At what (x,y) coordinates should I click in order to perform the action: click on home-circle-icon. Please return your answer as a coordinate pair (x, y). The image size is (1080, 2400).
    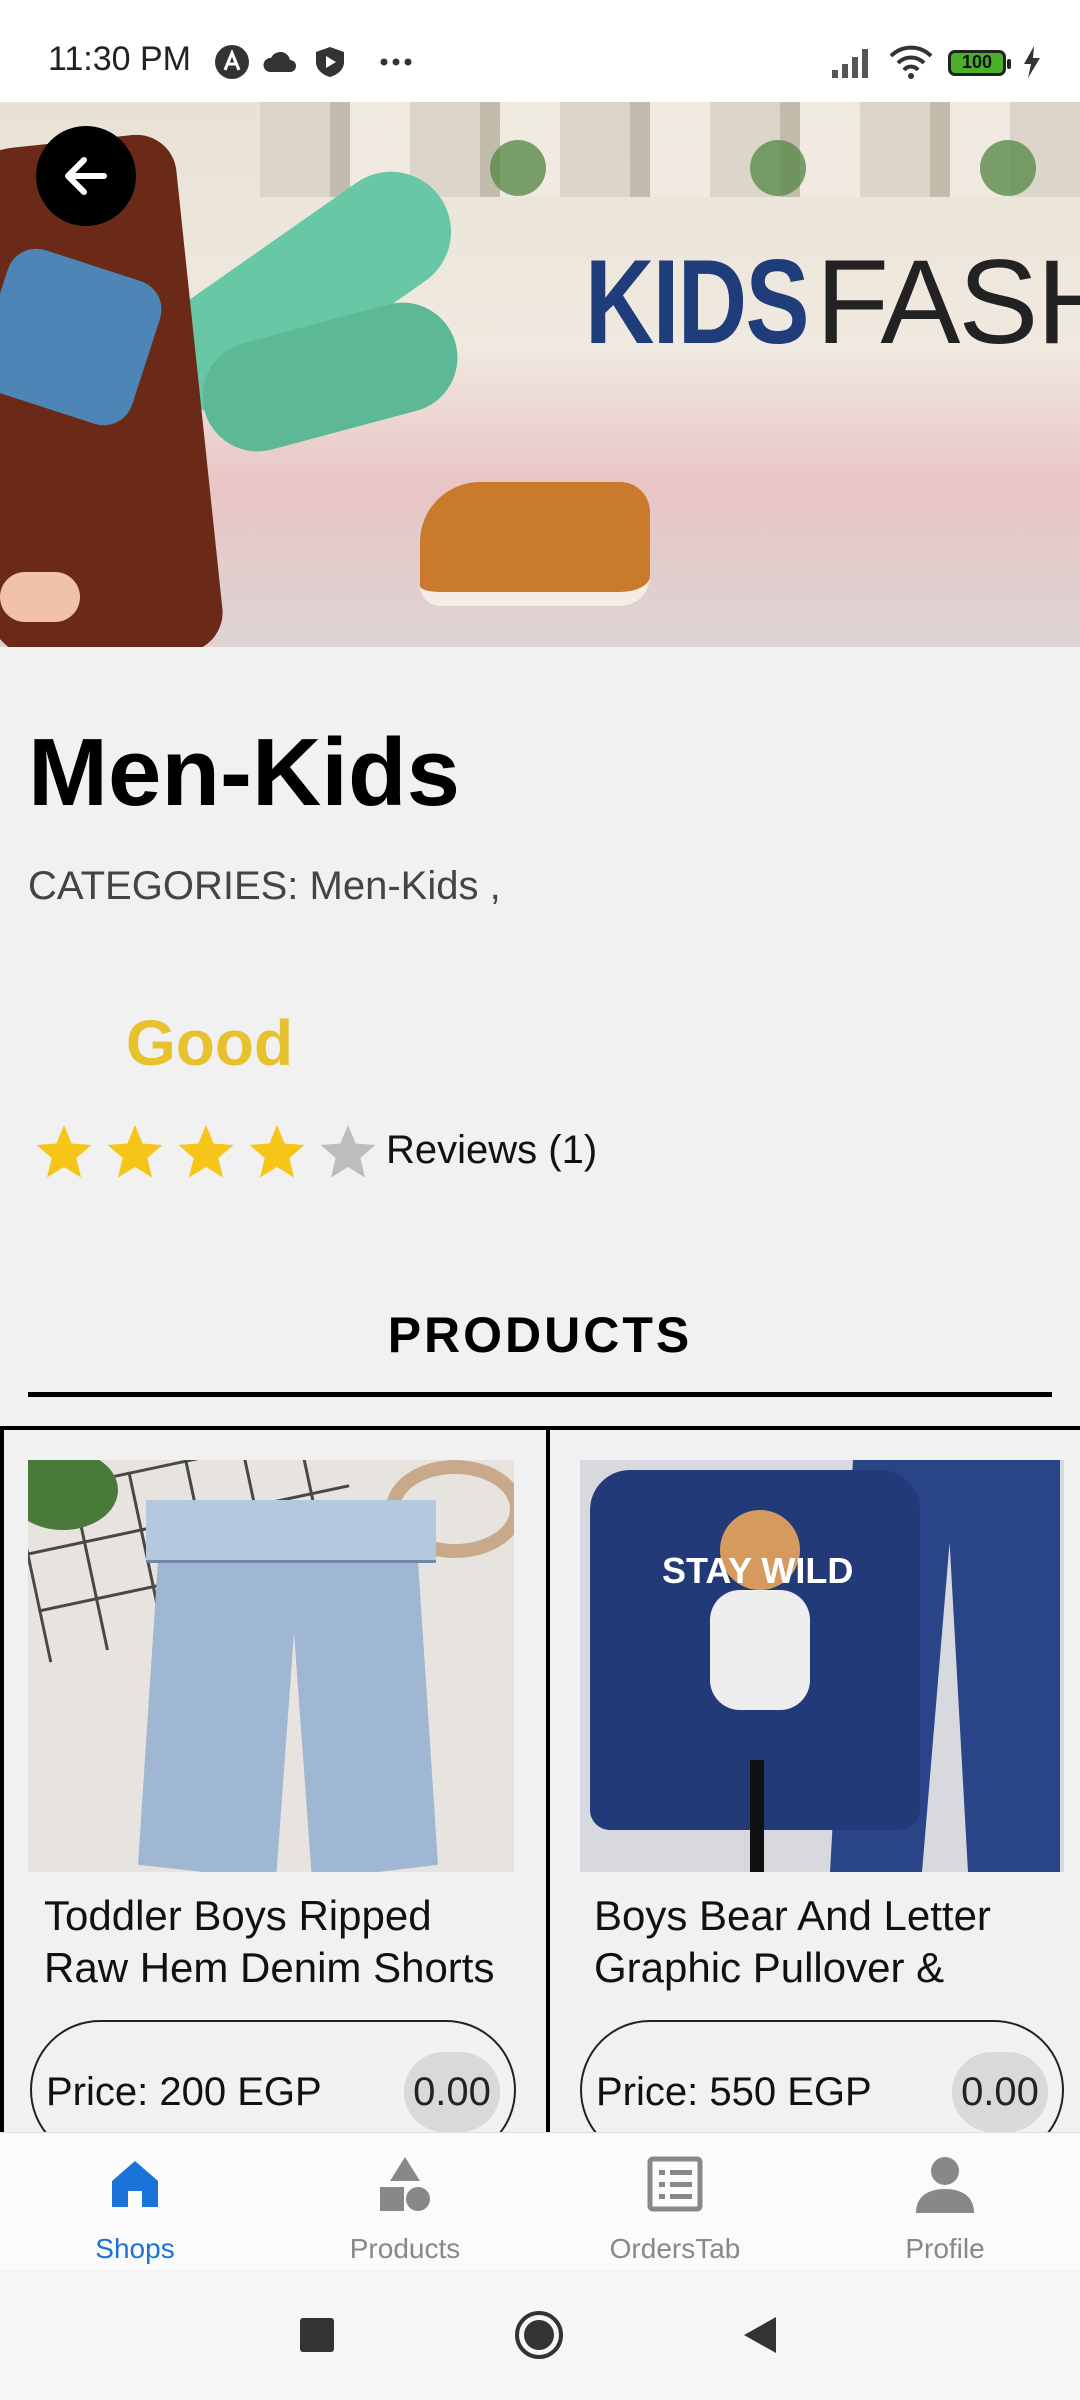
    Looking at the image, I should click on (539, 2335).